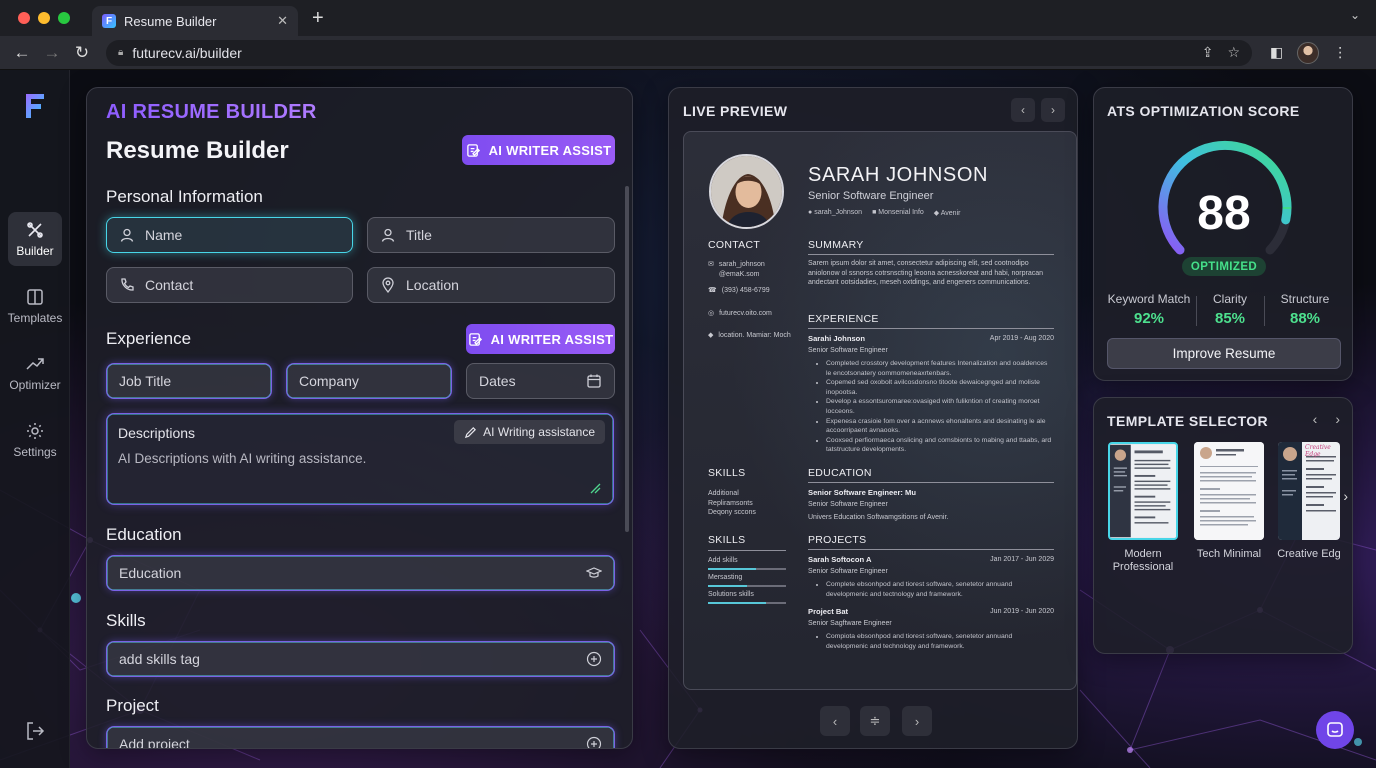 This screenshot has height=768, width=1376. I want to click on builder-scrollbar, so click(627, 359).